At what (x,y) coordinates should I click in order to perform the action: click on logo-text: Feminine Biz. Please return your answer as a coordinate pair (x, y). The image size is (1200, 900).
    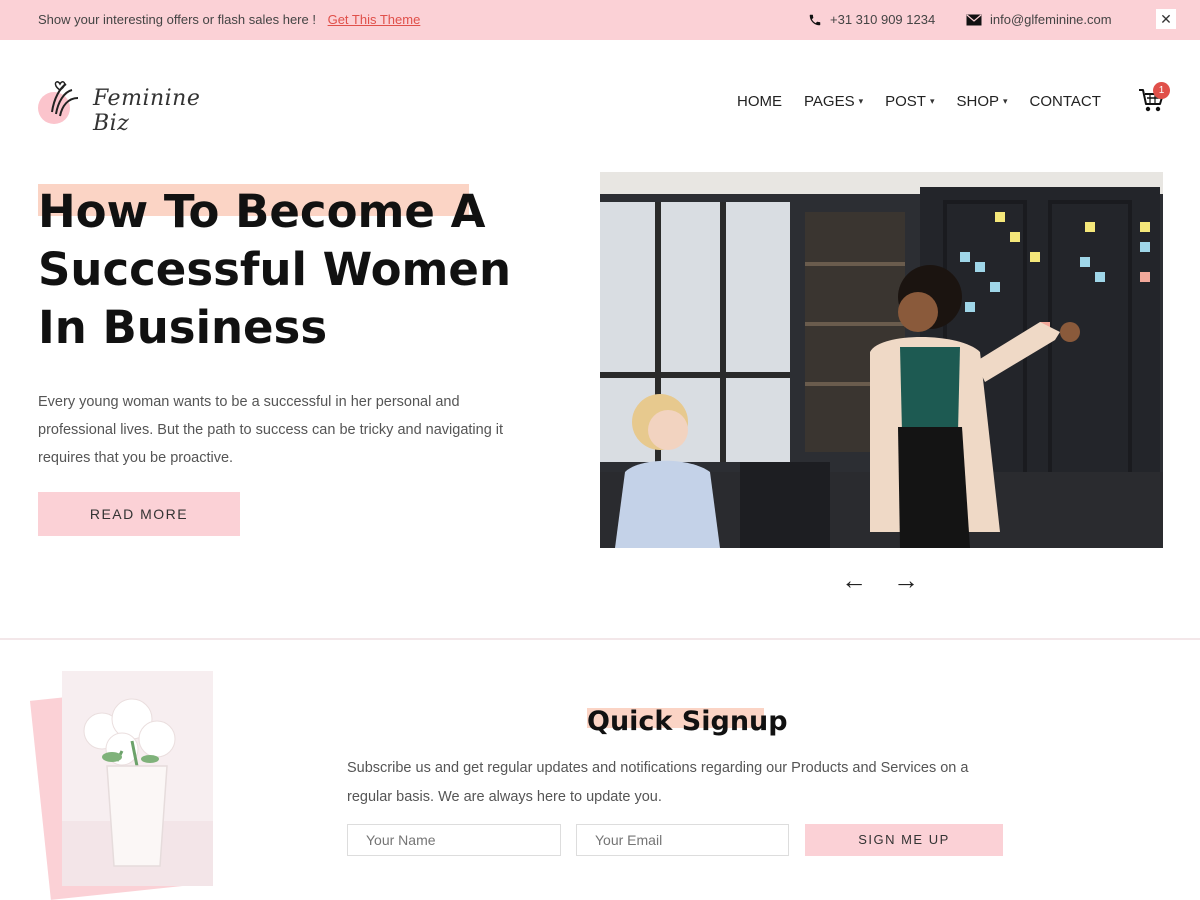
    Looking at the image, I should click on (147, 111).